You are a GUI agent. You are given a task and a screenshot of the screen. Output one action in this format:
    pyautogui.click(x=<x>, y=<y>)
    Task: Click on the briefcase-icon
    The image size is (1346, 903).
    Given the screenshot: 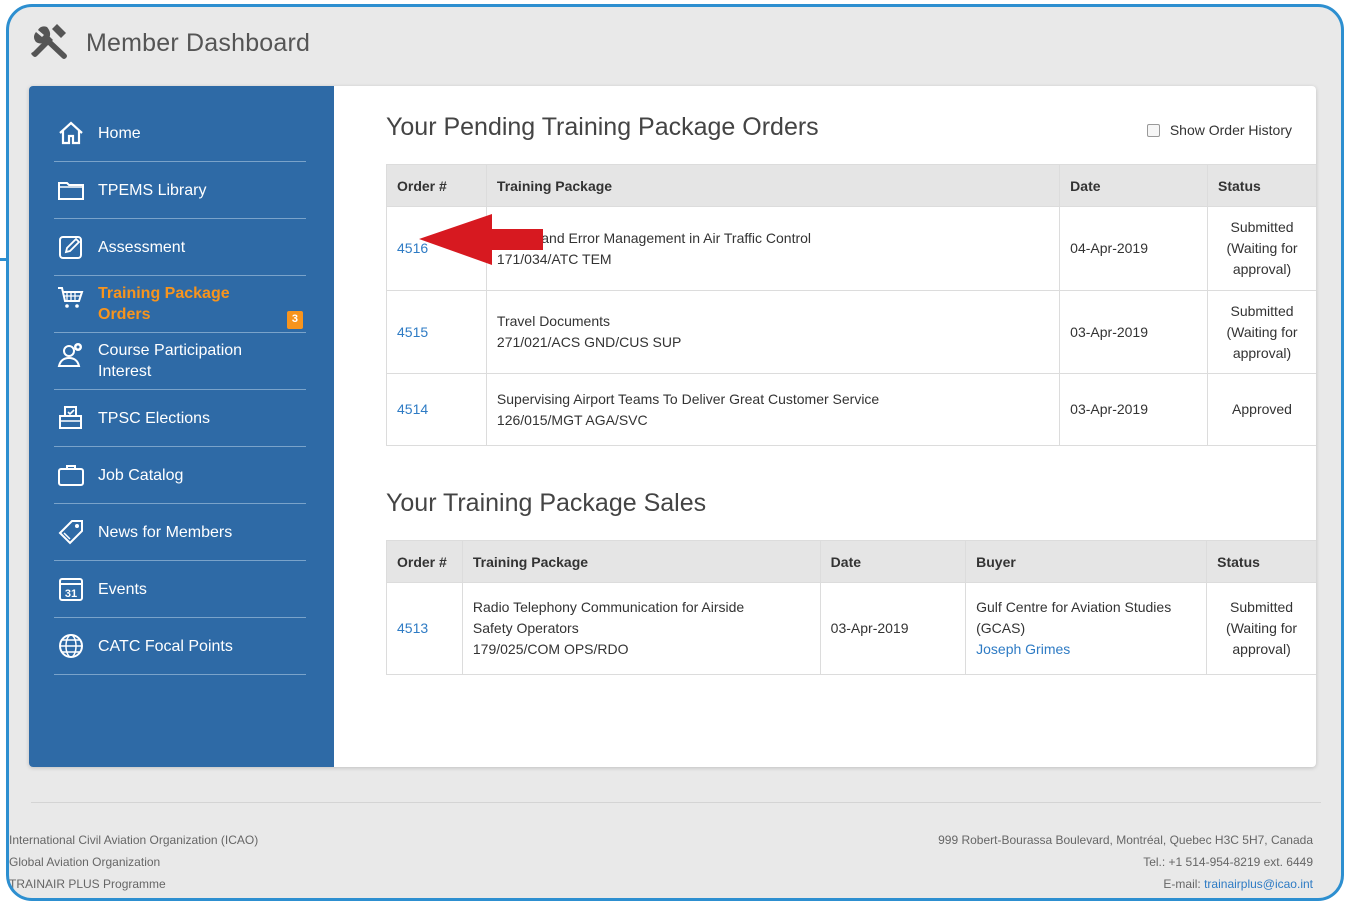 What is the action you would take?
    pyautogui.click(x=74, y=475)
    